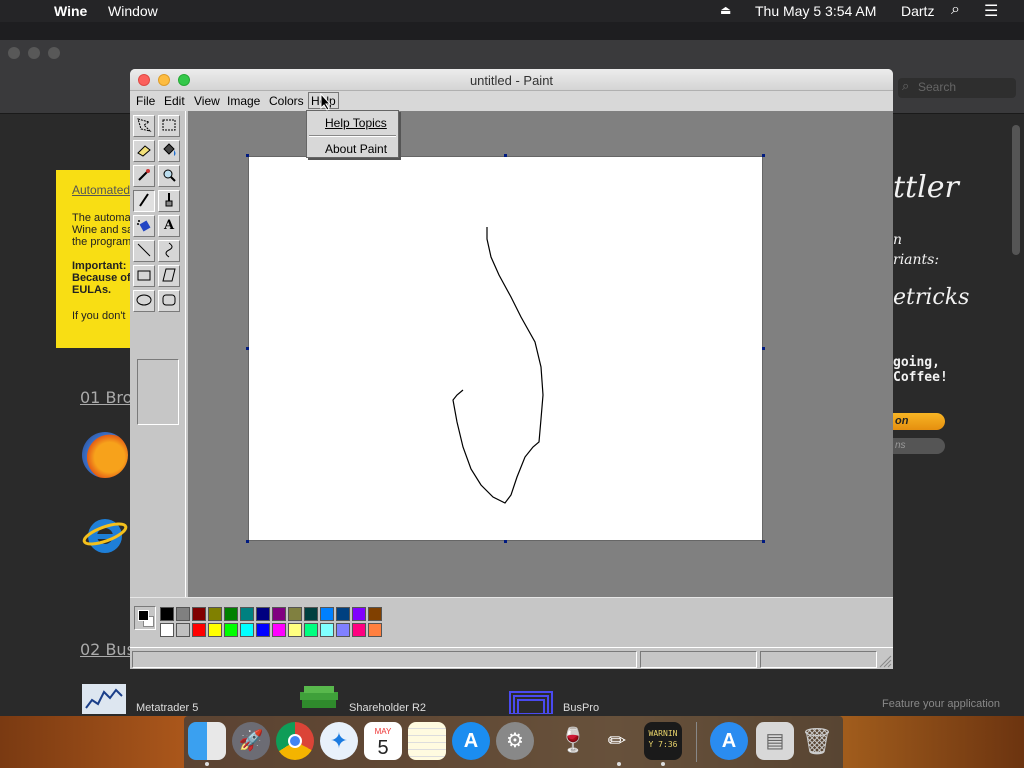  I want to click on ellipse-tool-icon, so click(144, 301).